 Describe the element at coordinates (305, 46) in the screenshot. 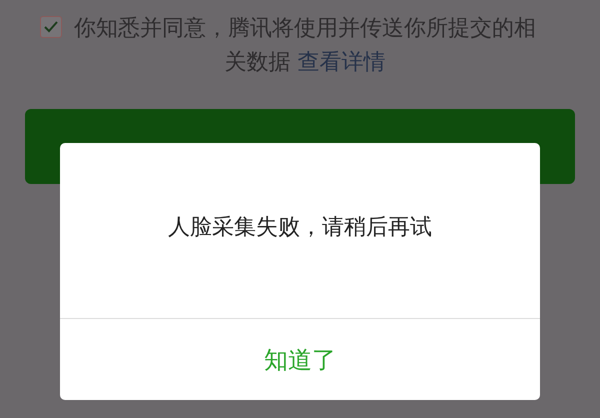

I see `agreement-text: 你知悉并同意，腾讯将使用并传送你所提交的相关数据 查看详情` at that location.